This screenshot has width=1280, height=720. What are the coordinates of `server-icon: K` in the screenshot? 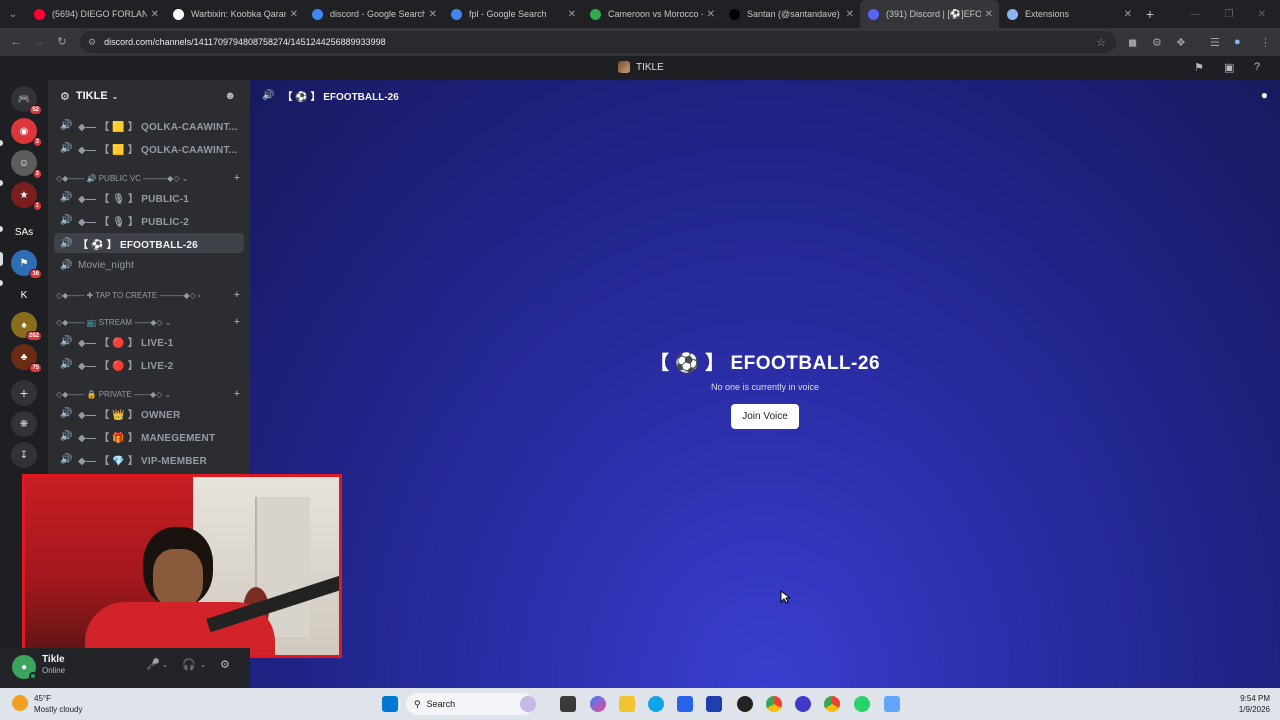 It's located at (24, 295).